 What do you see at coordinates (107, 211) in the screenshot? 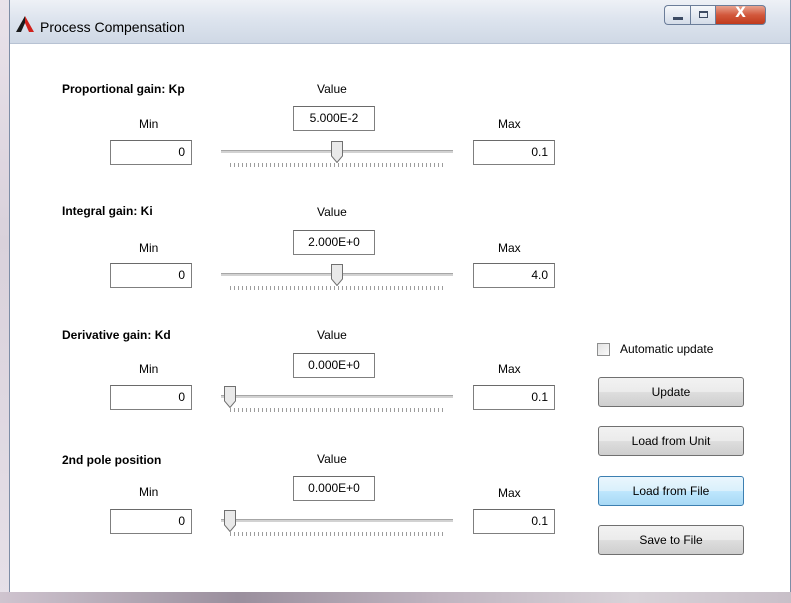
I see `param-title-ki: Integral gain: Ki` at bounding box center [107, 211].